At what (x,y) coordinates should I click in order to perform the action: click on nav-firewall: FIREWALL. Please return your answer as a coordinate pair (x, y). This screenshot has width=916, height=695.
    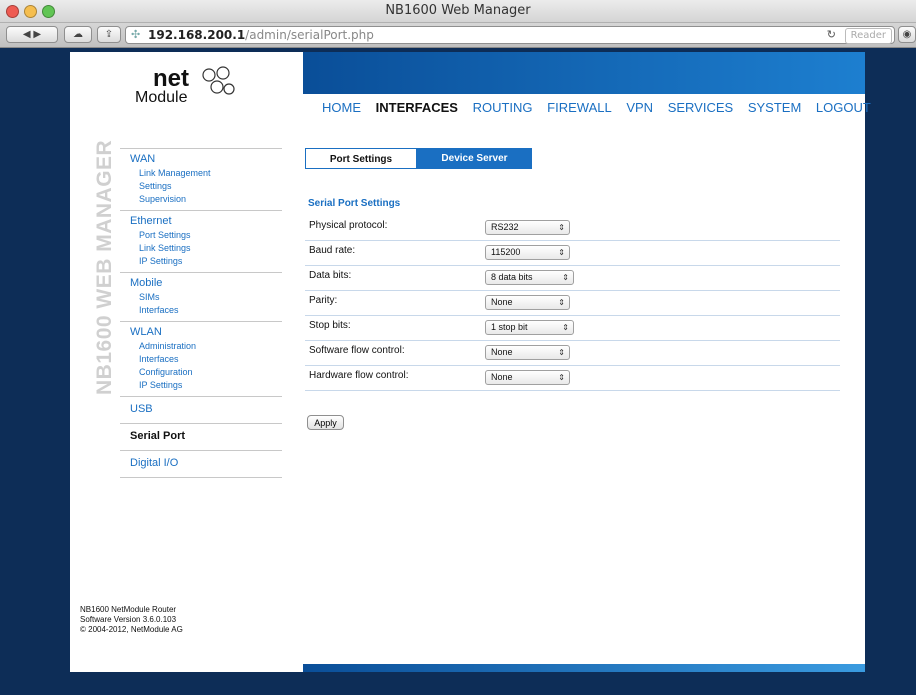
    Looking at the image, I should click on (579, 107).